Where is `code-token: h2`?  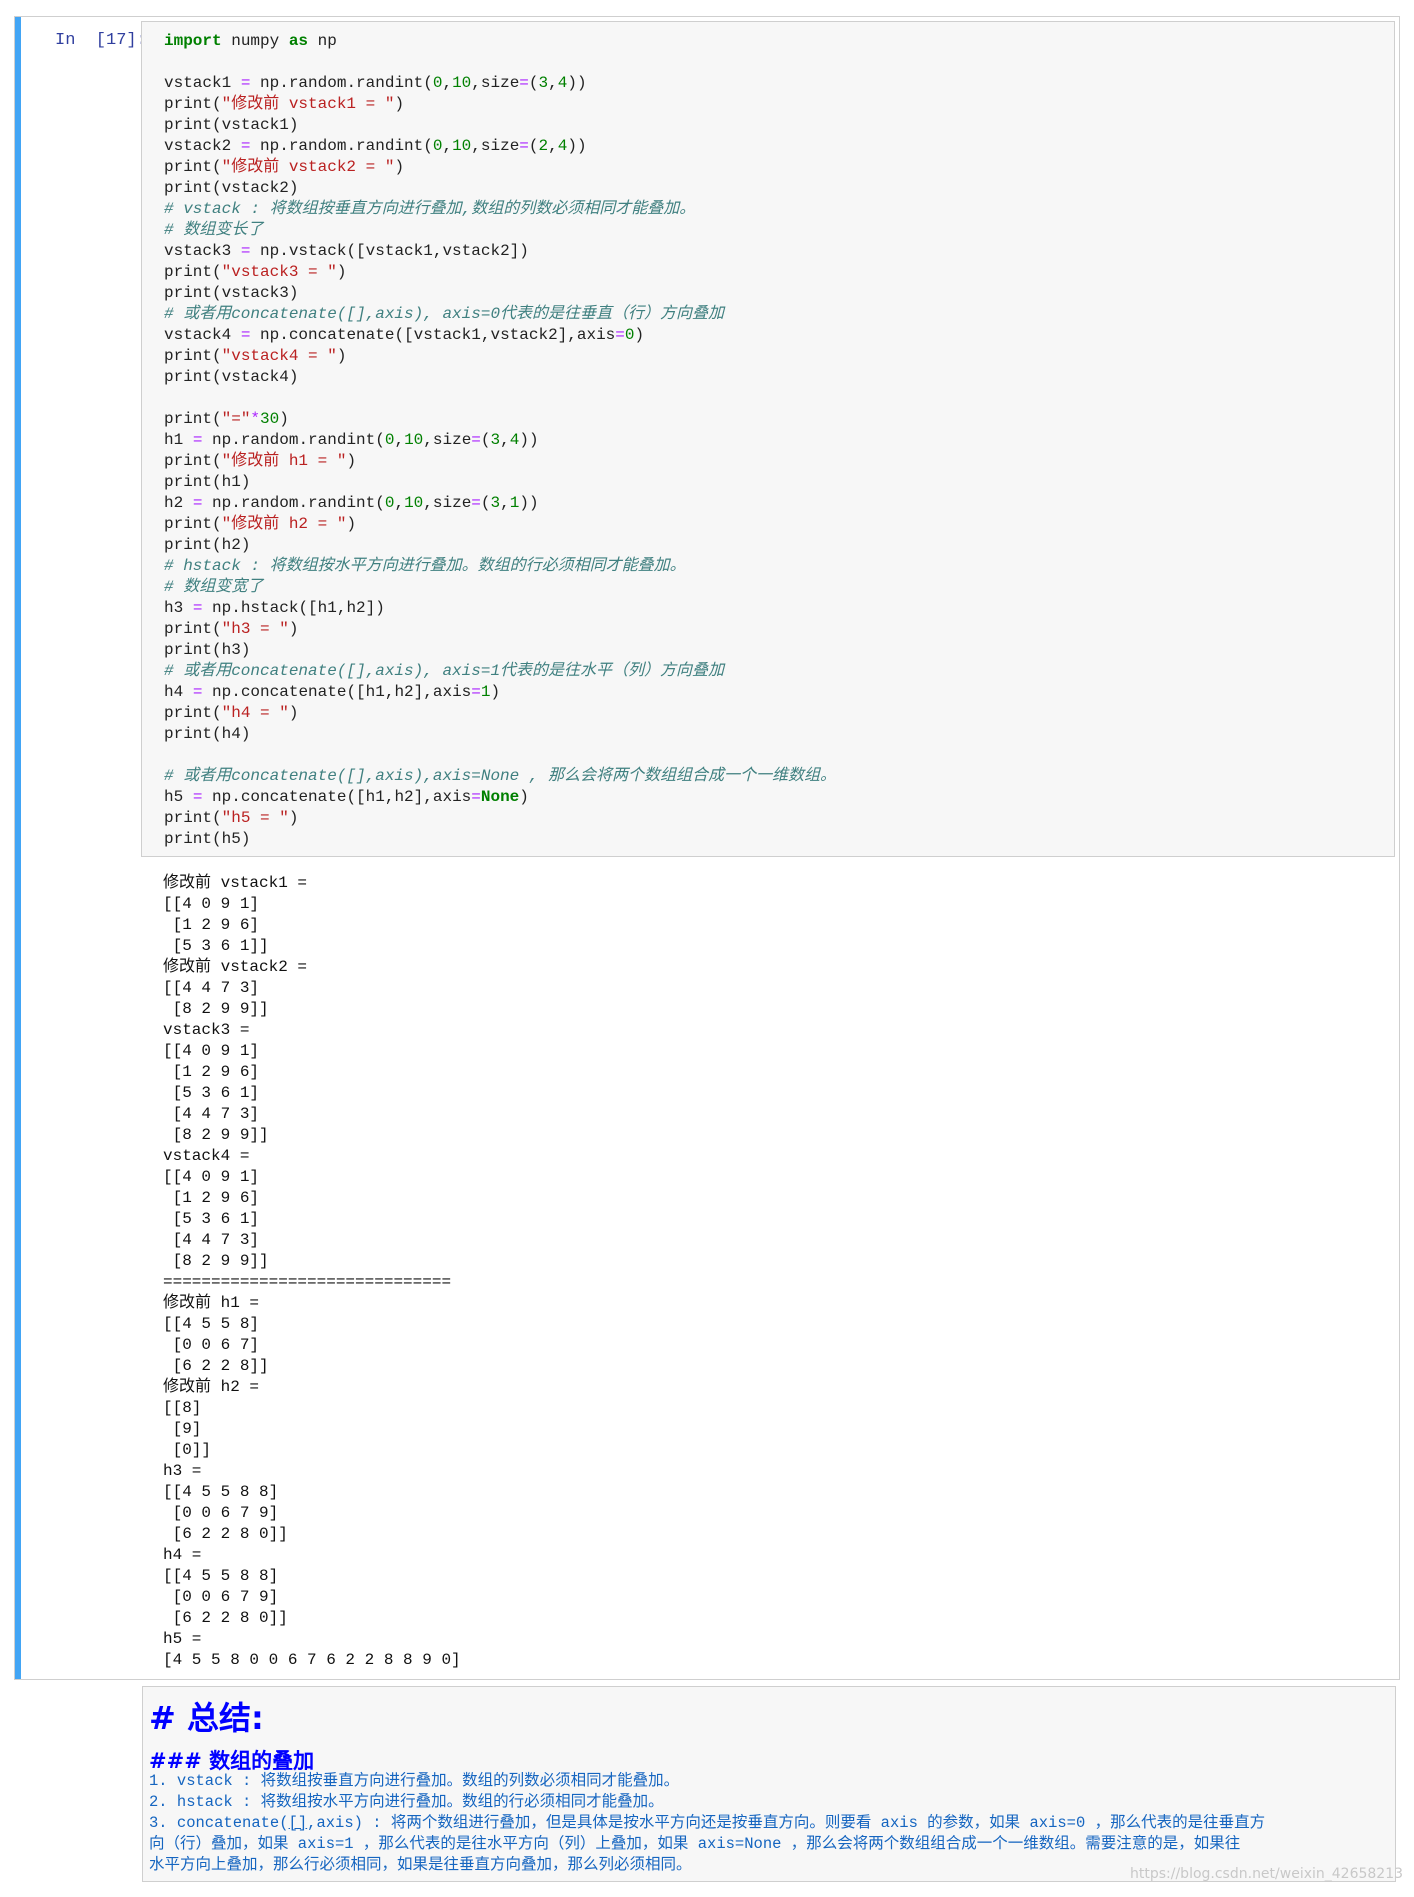
code-token: h2 is located at coordinates (178, 503).